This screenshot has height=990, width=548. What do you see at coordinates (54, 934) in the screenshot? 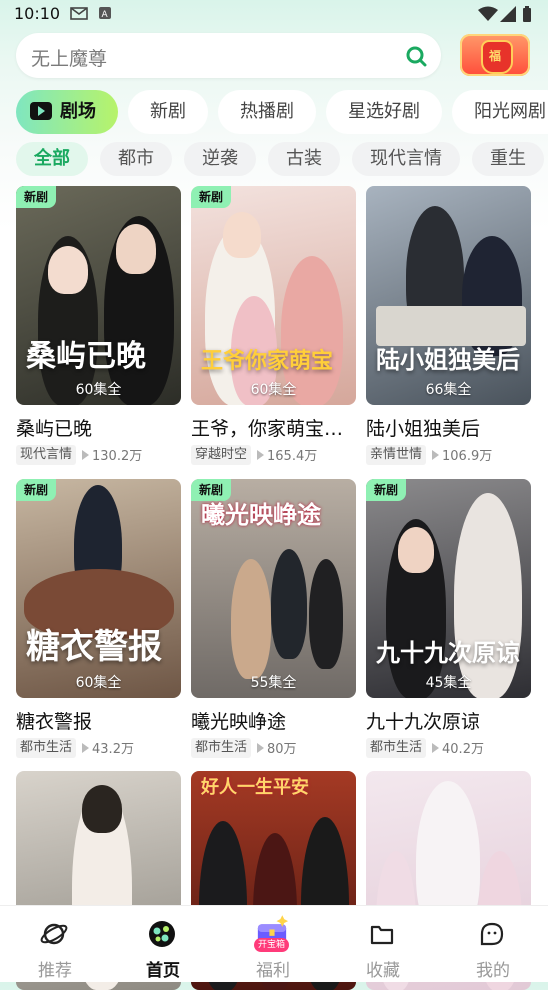
I see `planet-icon` at bounding box center [54, 934].